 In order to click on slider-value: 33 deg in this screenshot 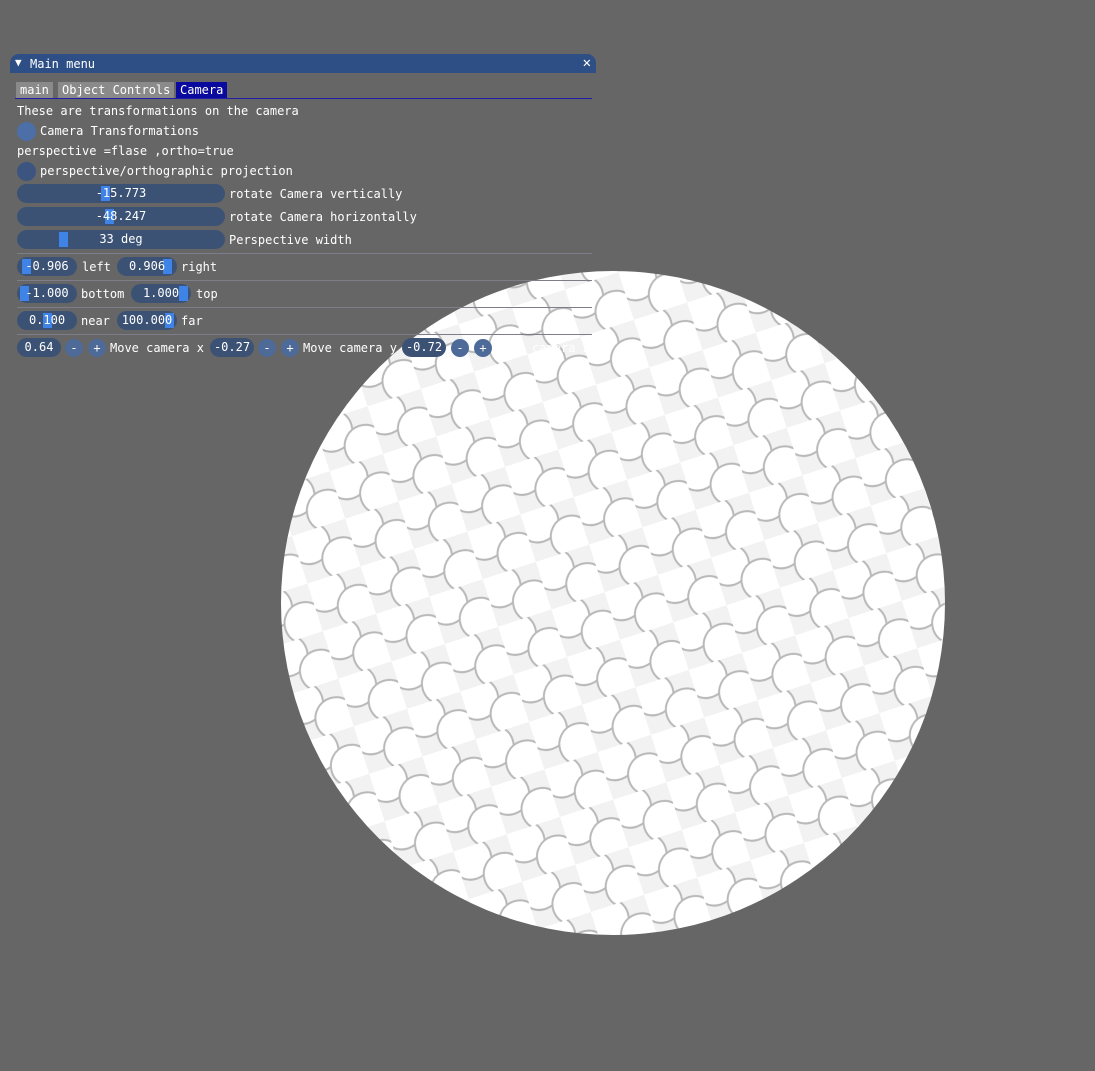, I will do `click(121, 239)`.